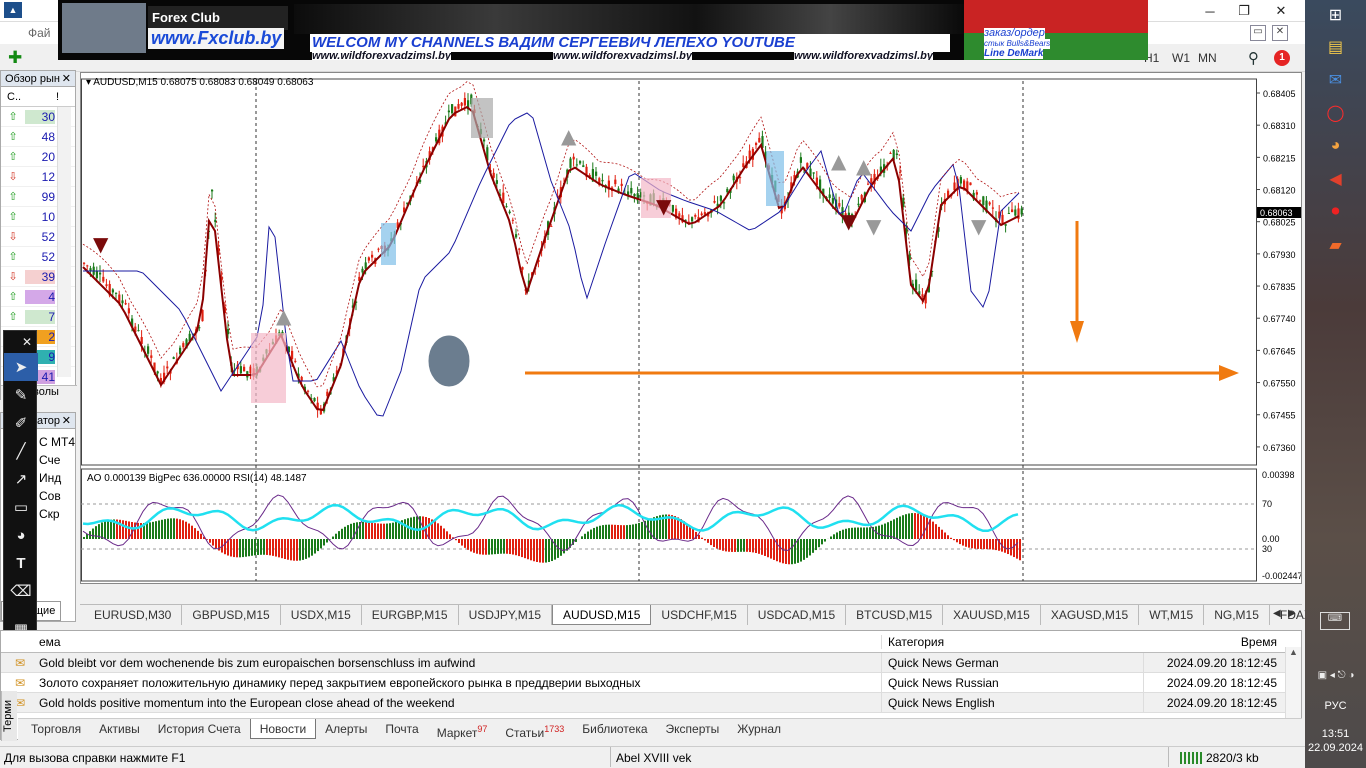 The image size is (1366, 768). What do you see at coordinates (321, 615) in the screenshot?
I see `chart-tab: USDX,M15` at bounding box center [321, 615].